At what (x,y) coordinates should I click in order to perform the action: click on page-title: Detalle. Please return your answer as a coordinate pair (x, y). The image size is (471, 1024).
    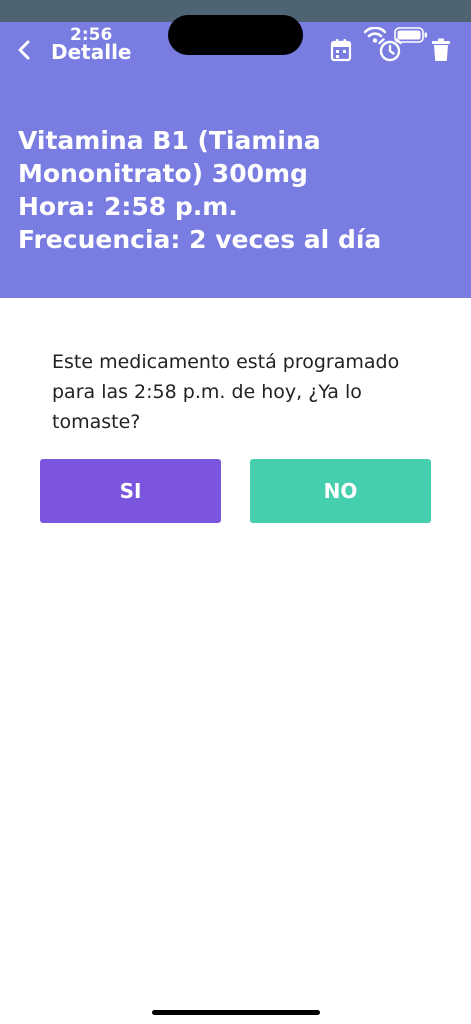
    Looking at the image, I should click on (91, 52).